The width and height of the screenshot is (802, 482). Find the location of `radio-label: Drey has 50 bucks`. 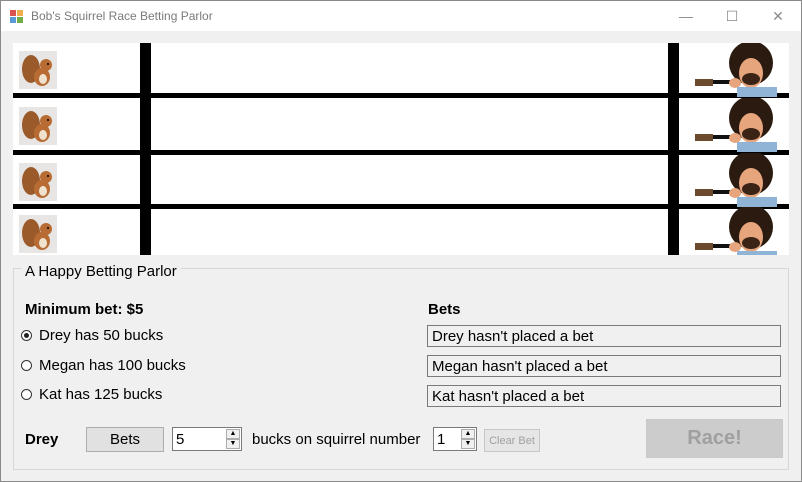

radio-label: Drey has 50 bucks is located at coordinates (101, 335).